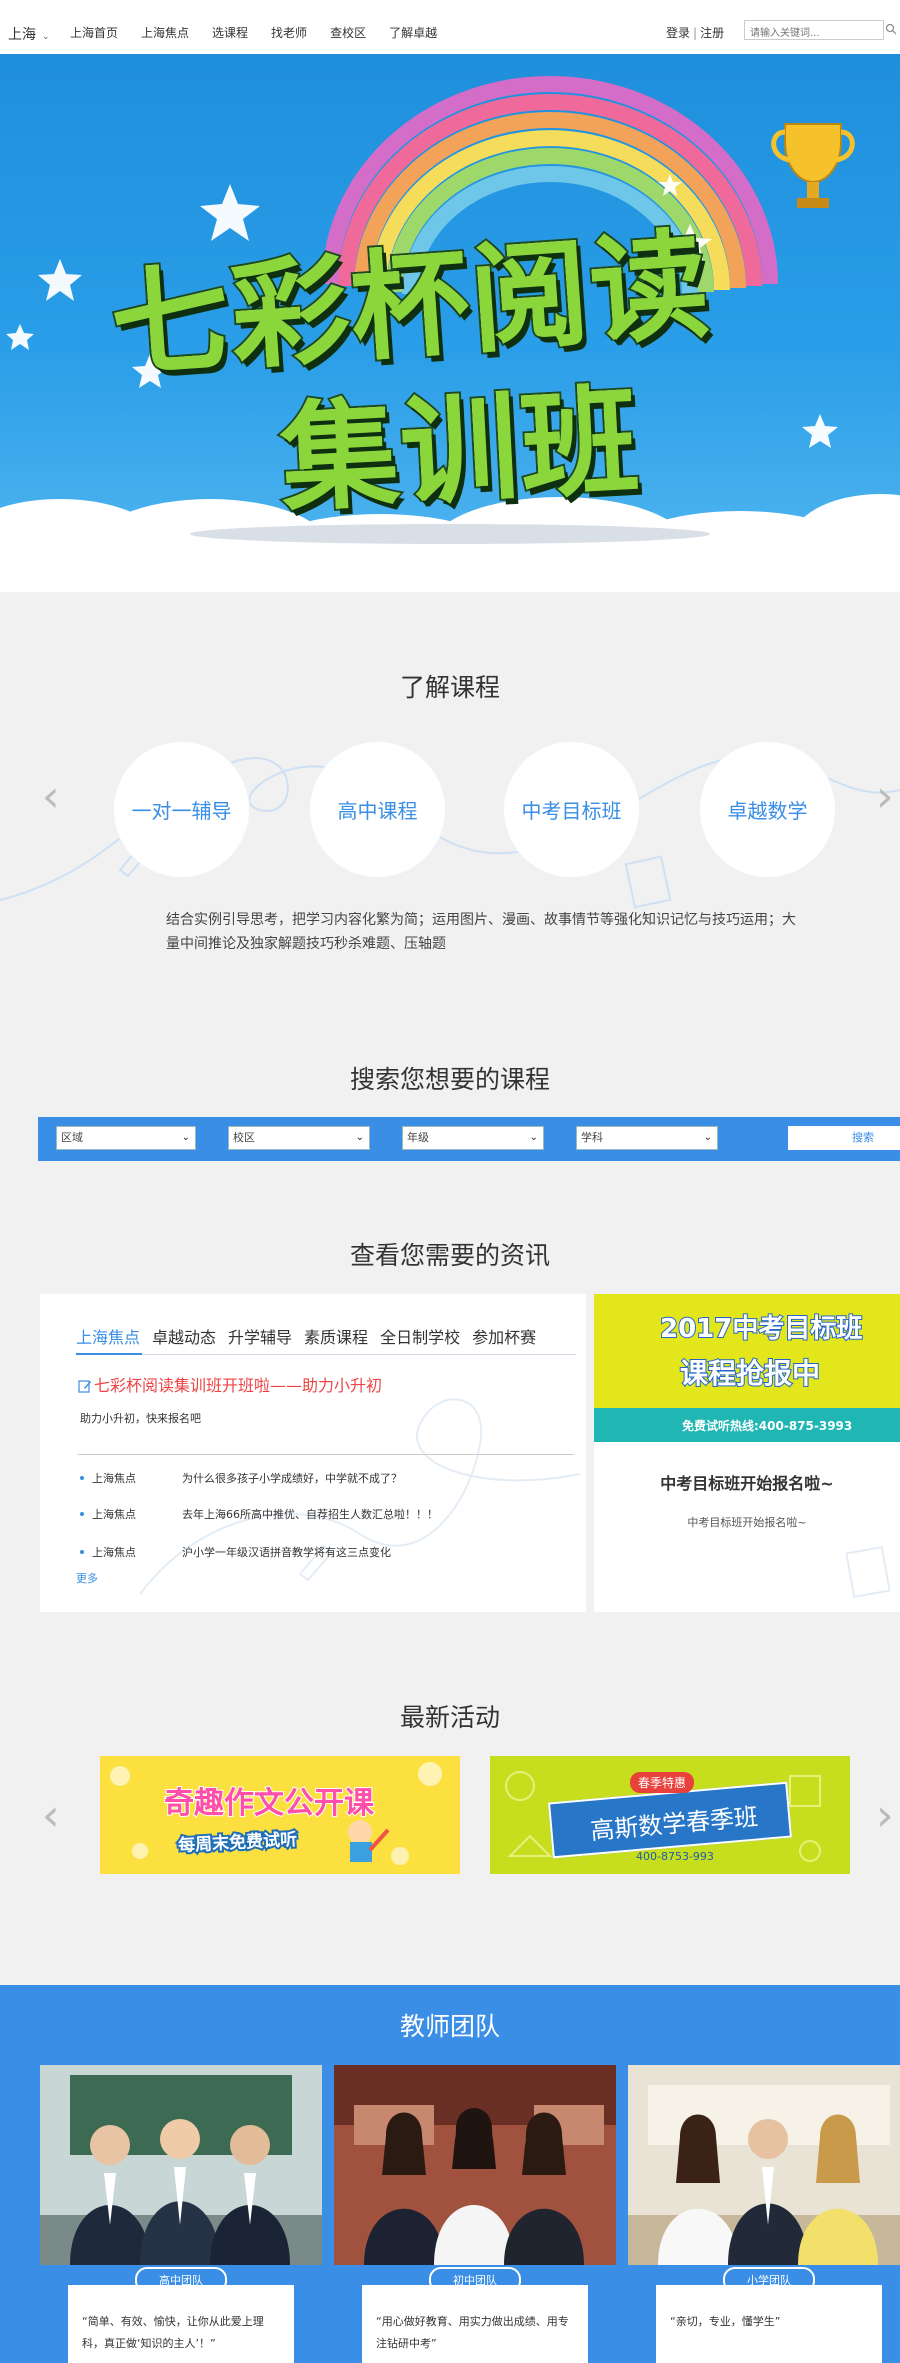 This screenshot has width=900, height=2363. What do you see at coordinates (310, 1514) in the screenshot?
I see `news-title: 去年上海66所高中推优、自荐招生人数汇总啦！！！` at bounding box center [310, 1514].